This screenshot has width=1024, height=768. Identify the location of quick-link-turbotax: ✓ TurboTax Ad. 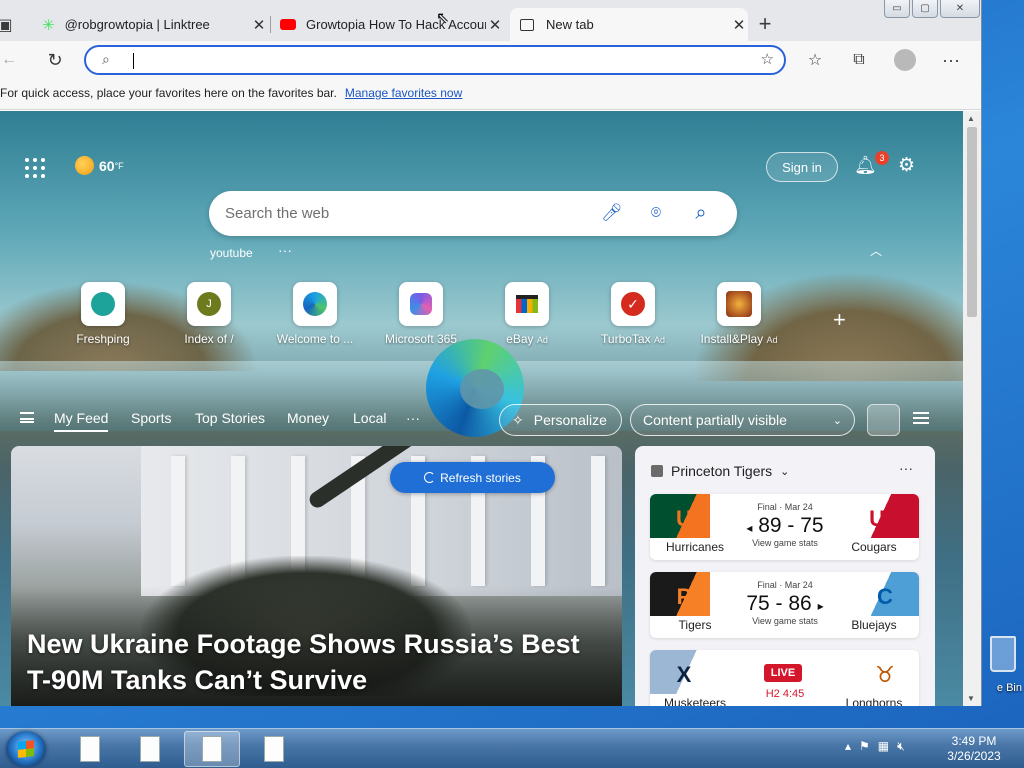
(633, 314).